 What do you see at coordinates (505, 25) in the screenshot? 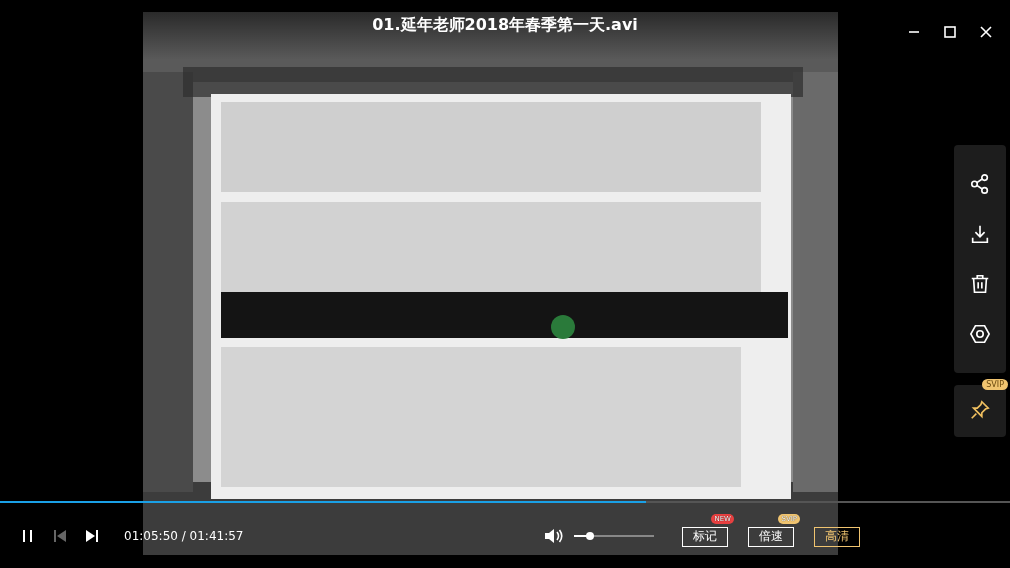
I see `window-title: 01.延年老师2018年春季第一天.avi` at bounding box center [505, 25].